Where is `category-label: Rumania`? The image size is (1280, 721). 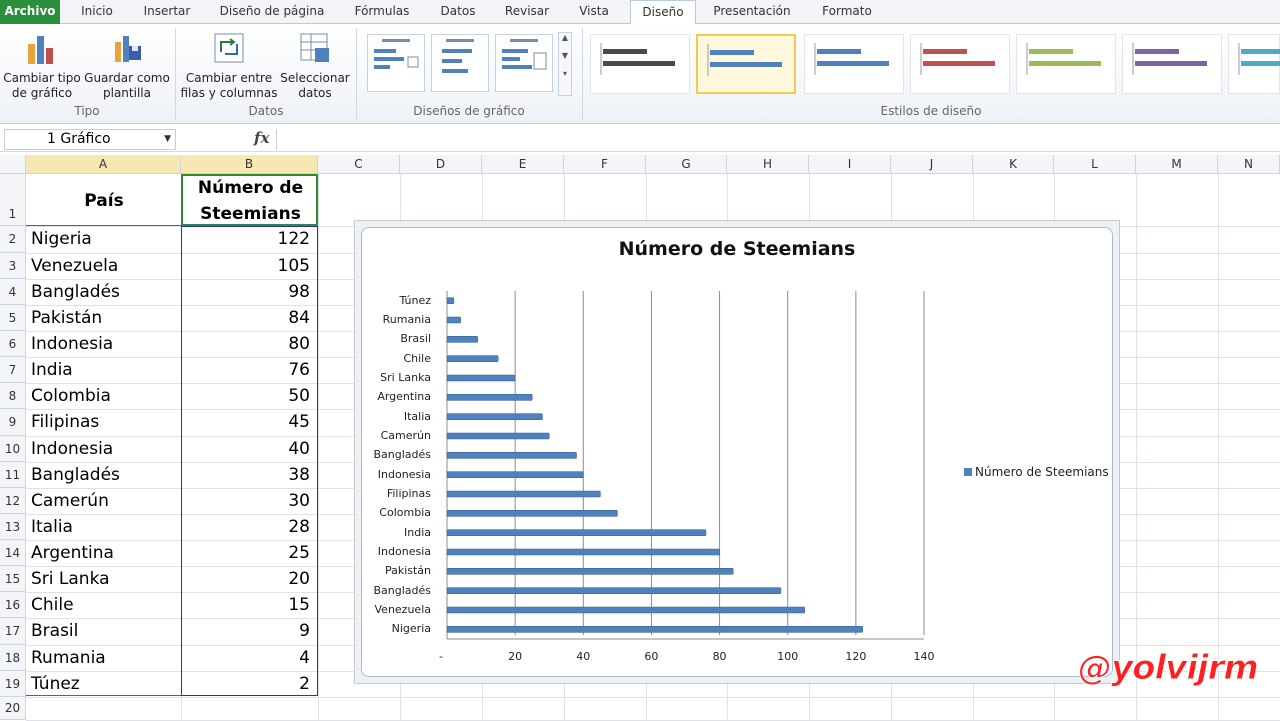
category-label: Rumania is located at coordinates (406, 319).